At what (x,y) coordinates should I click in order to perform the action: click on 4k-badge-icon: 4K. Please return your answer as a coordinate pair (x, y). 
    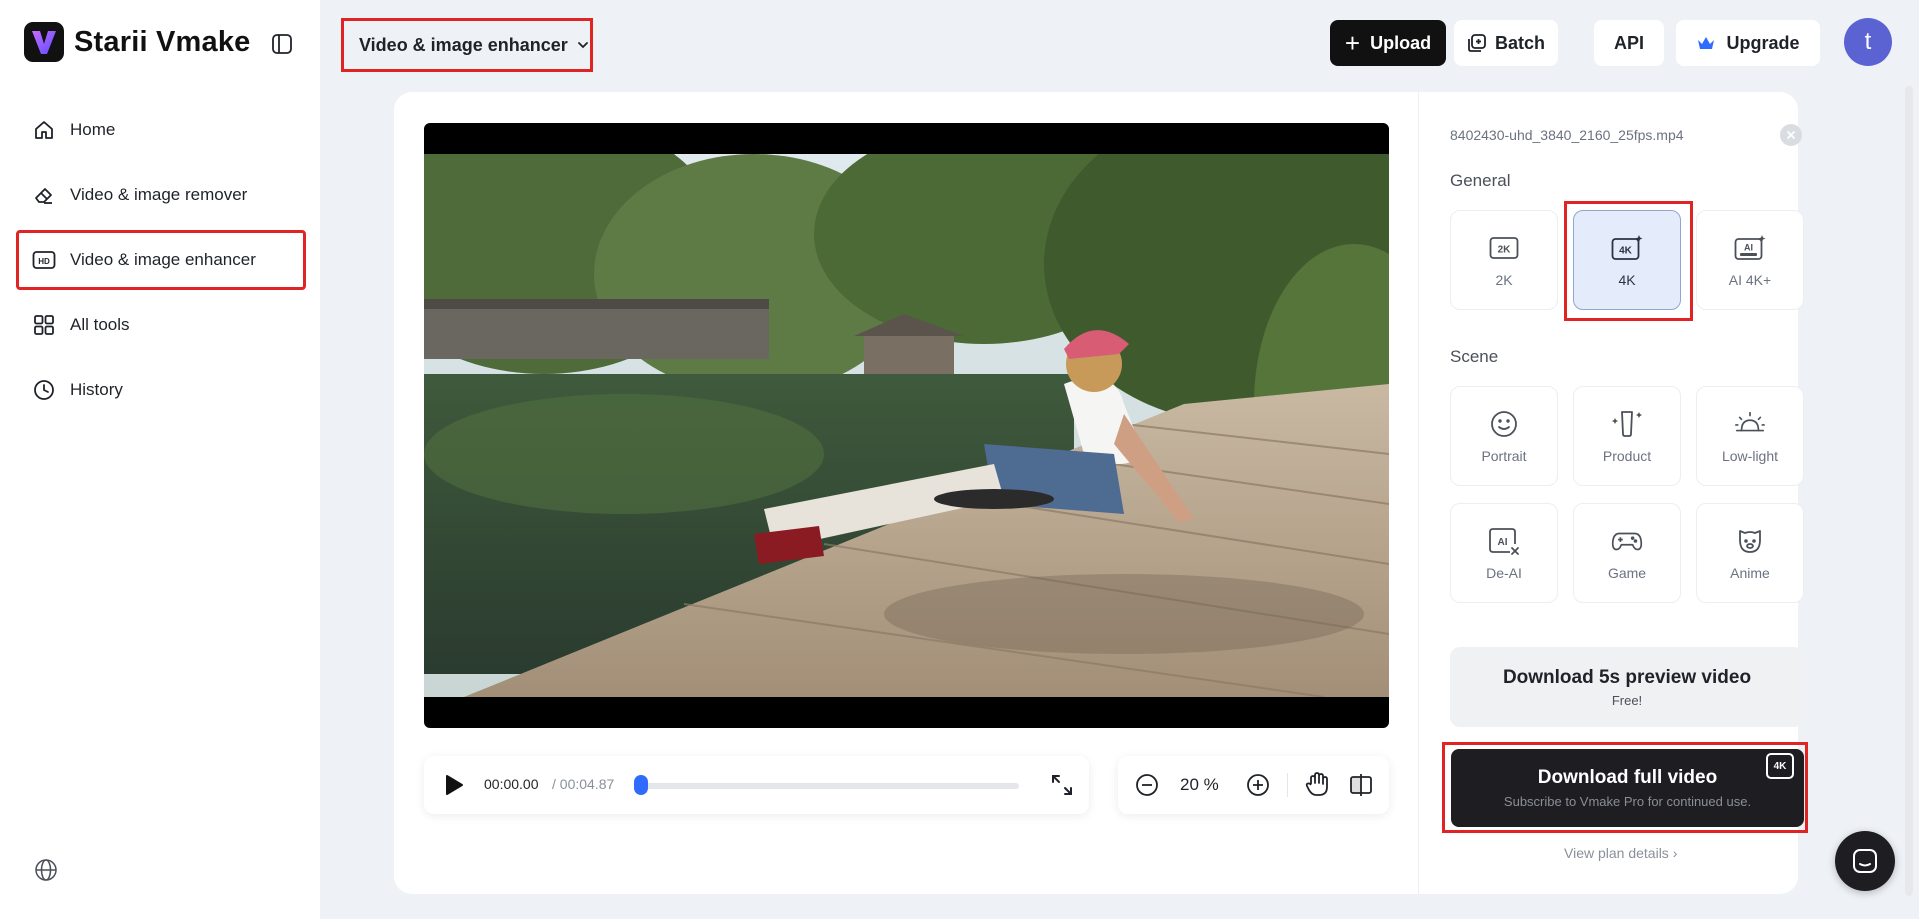
    Looking at the image, I should click on (1780, 766).